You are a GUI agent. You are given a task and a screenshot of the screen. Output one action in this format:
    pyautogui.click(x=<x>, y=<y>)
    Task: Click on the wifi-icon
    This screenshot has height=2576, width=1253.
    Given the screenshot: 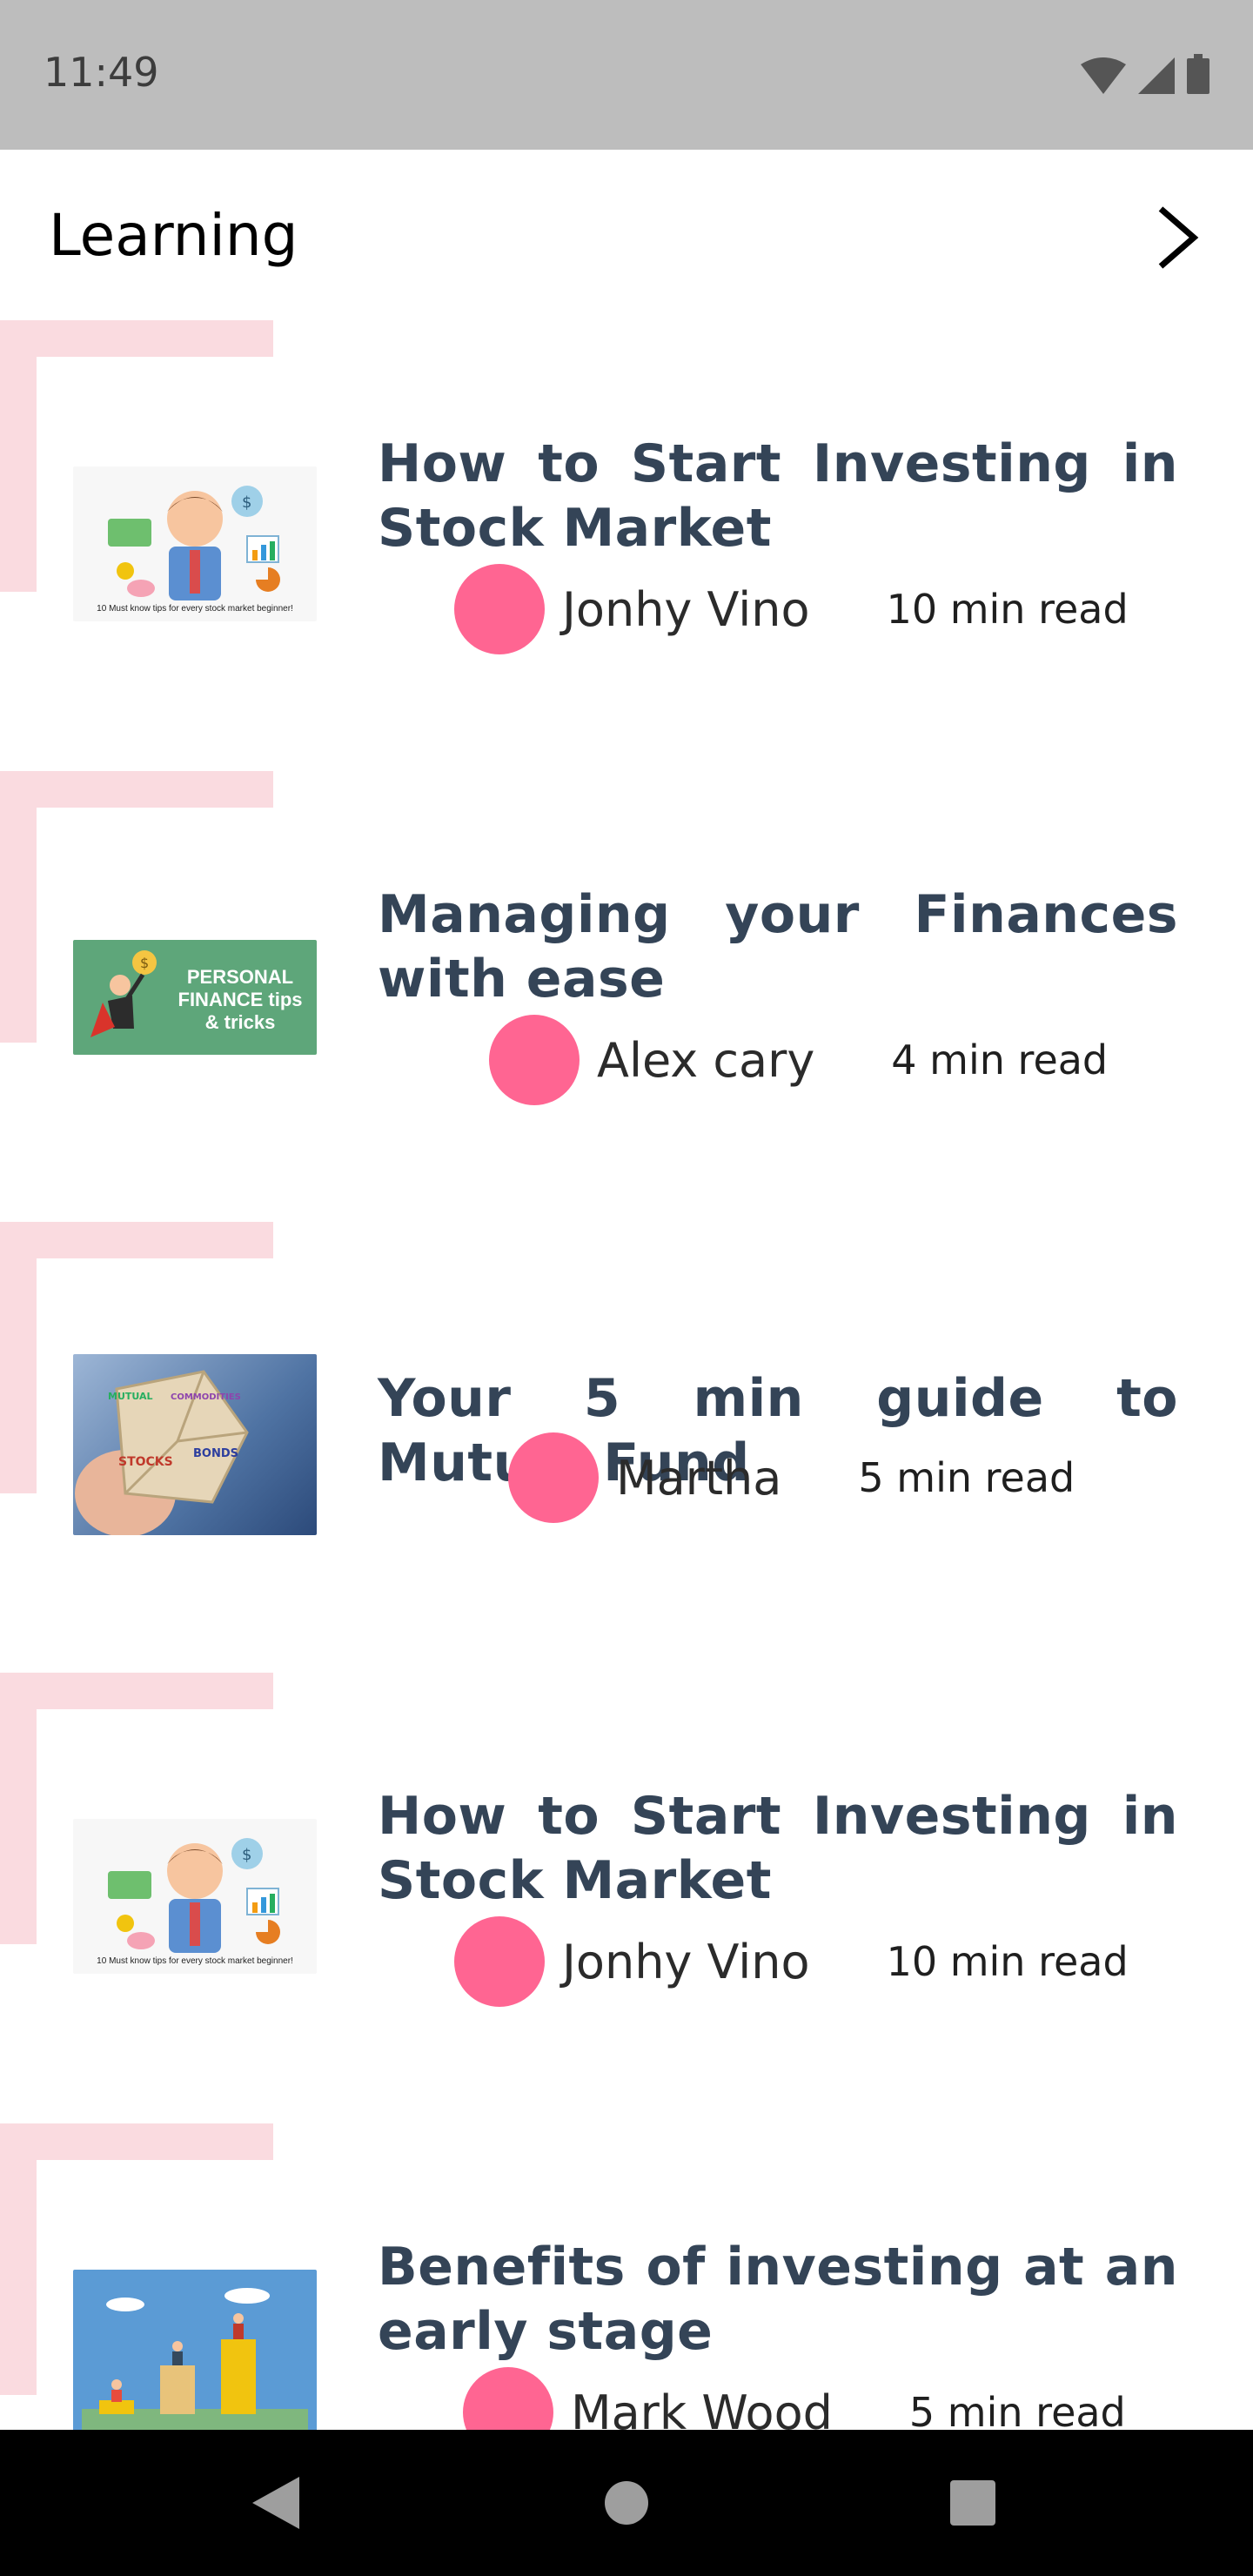 What is the action you would take?
    pyautogui.click(x=1103, y=75)
    